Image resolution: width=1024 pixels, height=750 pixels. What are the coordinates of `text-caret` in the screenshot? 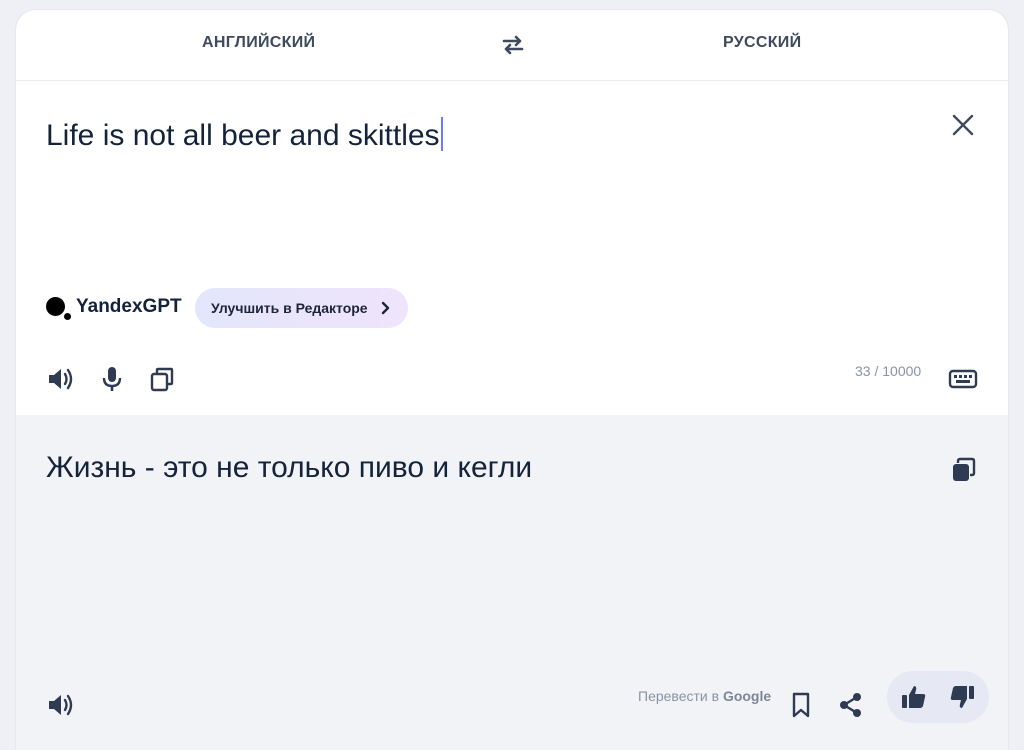 It's located at (441, 134).